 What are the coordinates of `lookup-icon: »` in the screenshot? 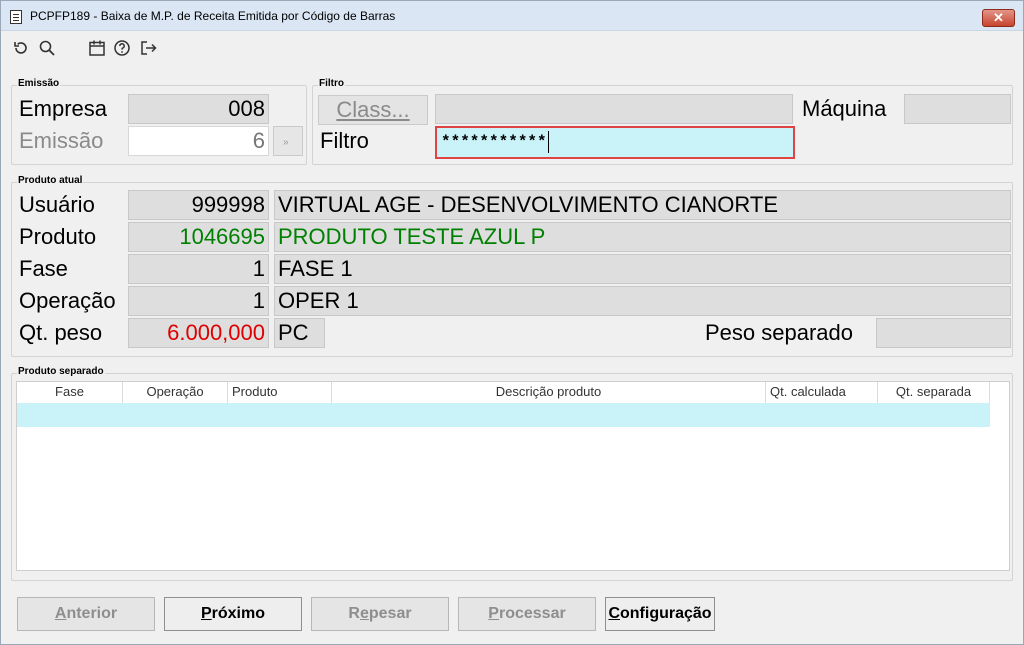 It's located at (286, 142).